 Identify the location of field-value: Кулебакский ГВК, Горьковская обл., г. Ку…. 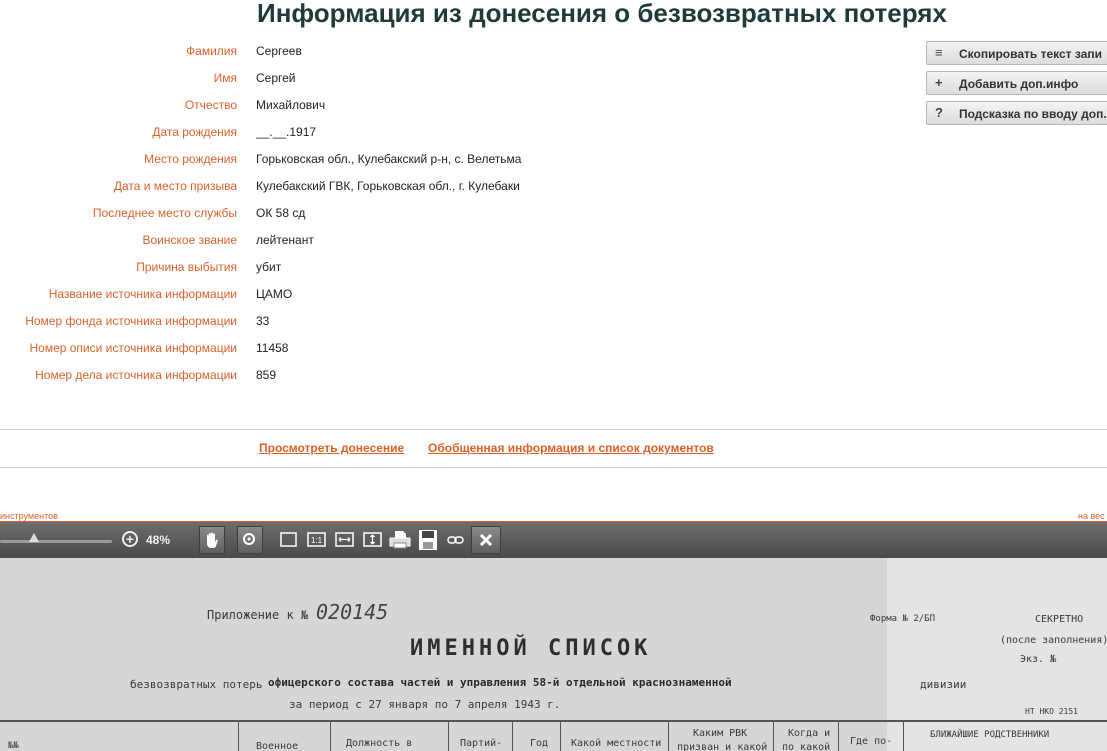
(388, 186).